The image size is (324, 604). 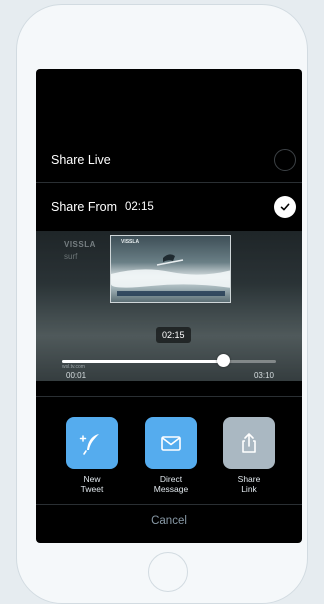 I want to click on corner-watermark: wsl.tv.com, so click(x=73, y=367).